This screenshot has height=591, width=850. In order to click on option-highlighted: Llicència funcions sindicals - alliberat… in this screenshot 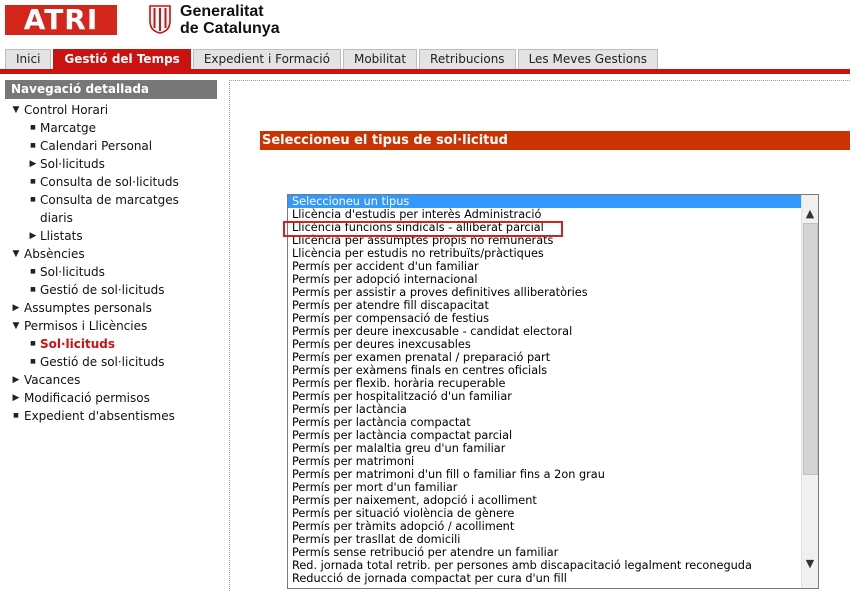, I will do `click(544, 227)`.